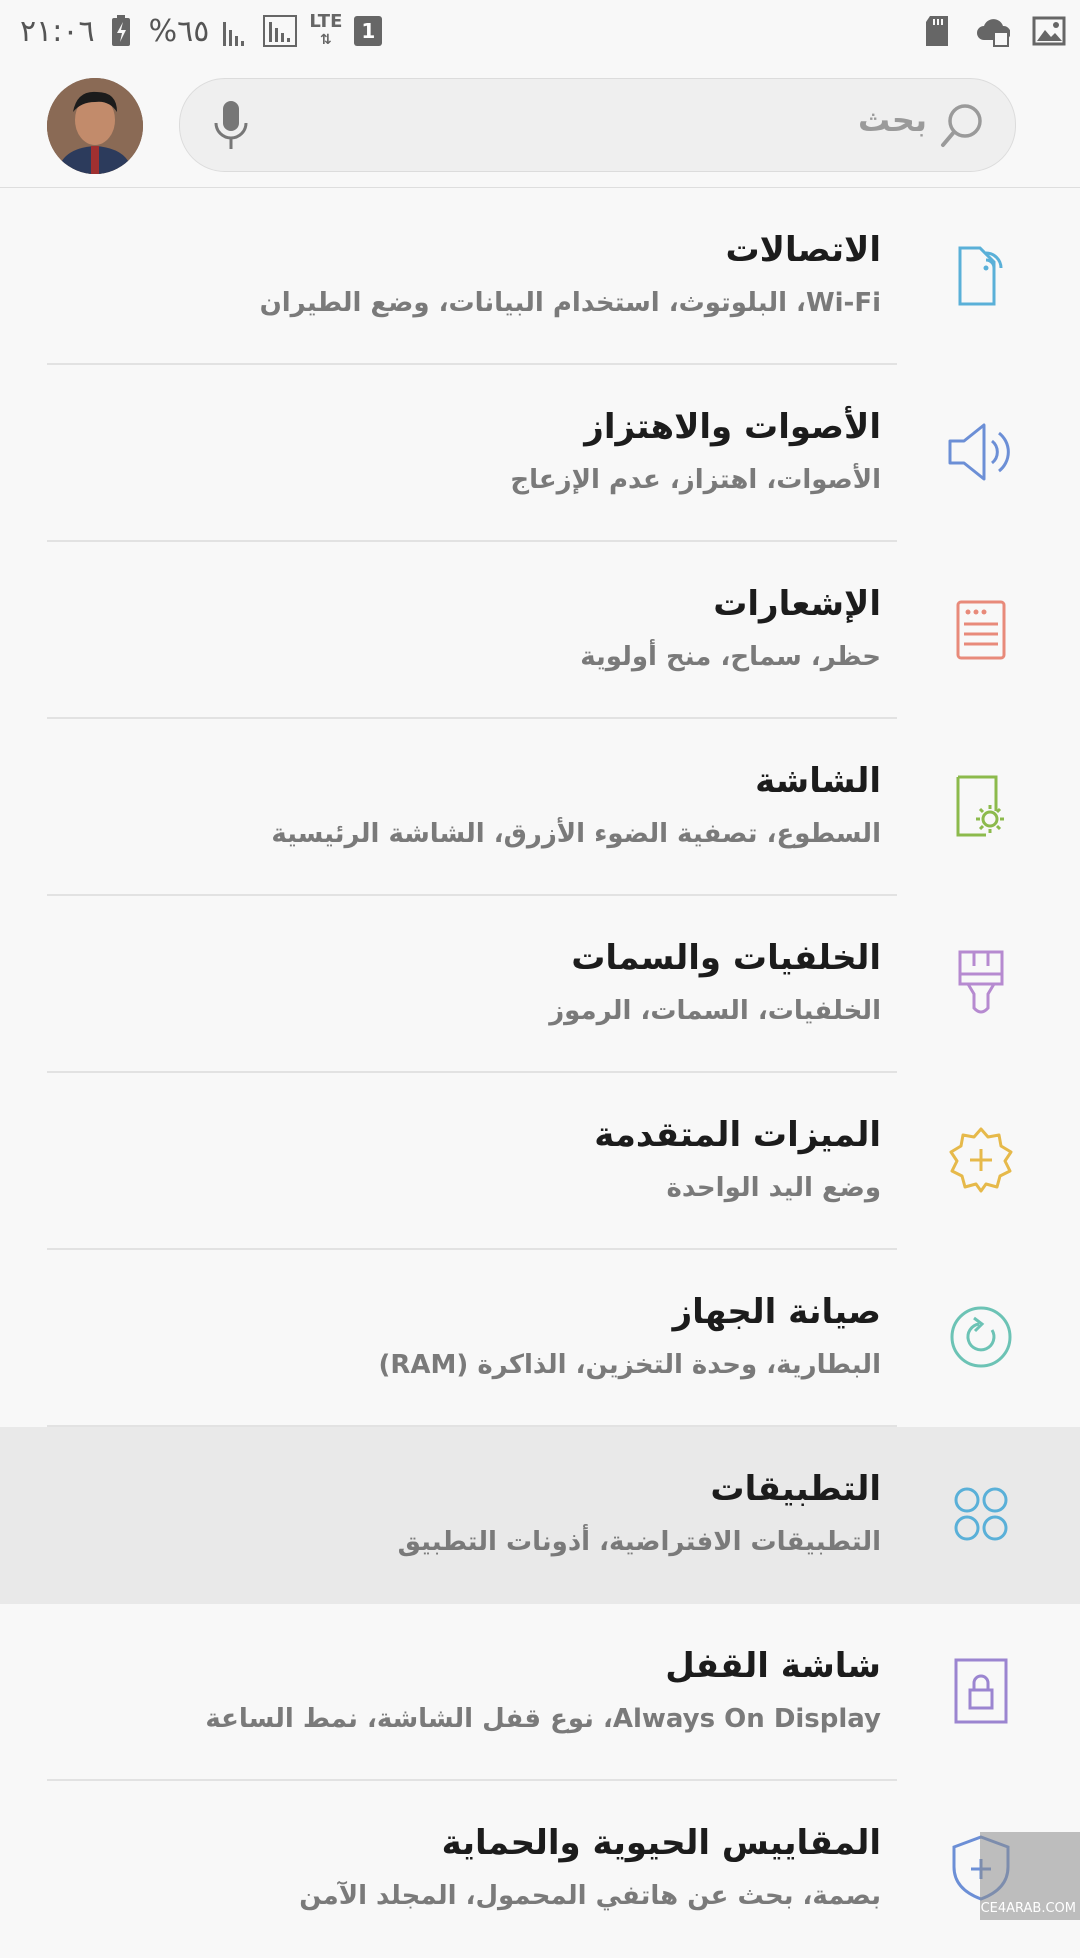 The image size is (1080, 1958). I want to click on signal-strength-icon, so click(280, 31).